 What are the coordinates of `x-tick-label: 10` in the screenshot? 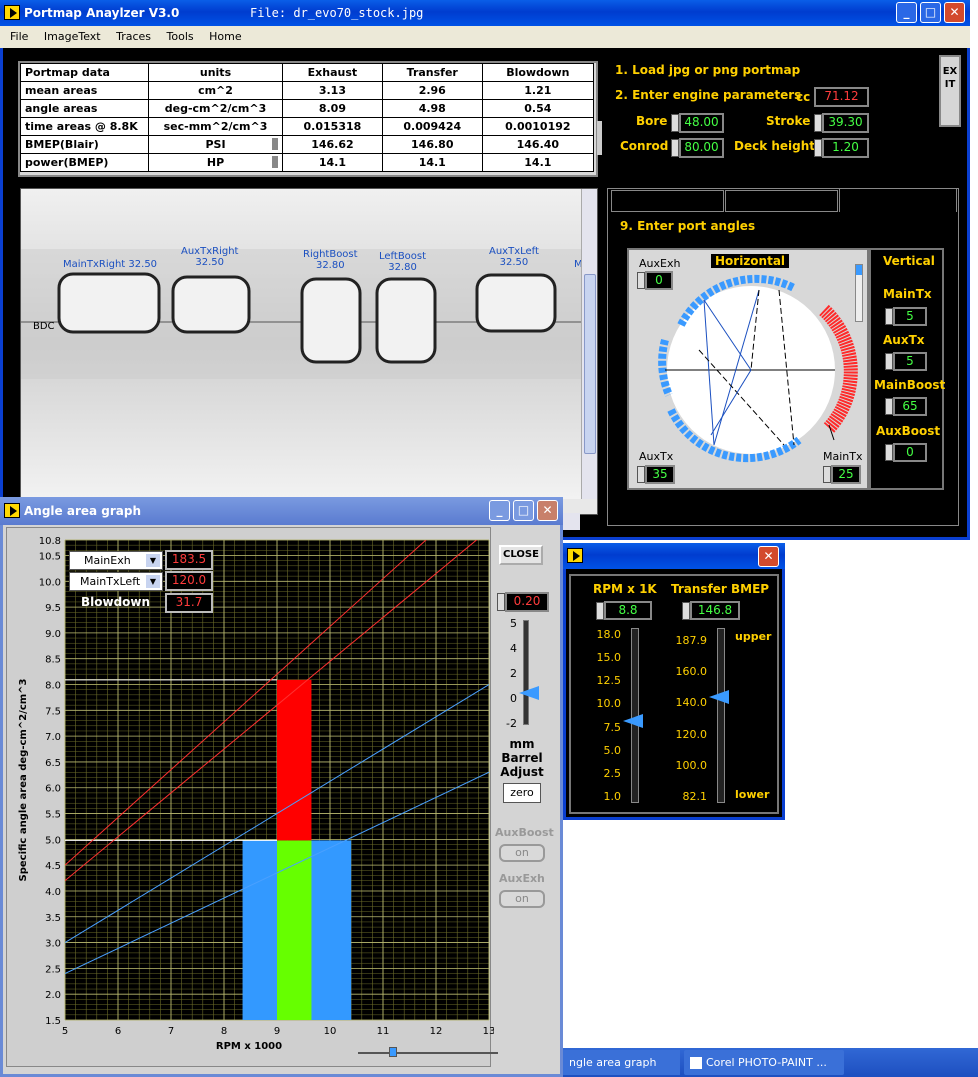 It's located at (330, 1031).